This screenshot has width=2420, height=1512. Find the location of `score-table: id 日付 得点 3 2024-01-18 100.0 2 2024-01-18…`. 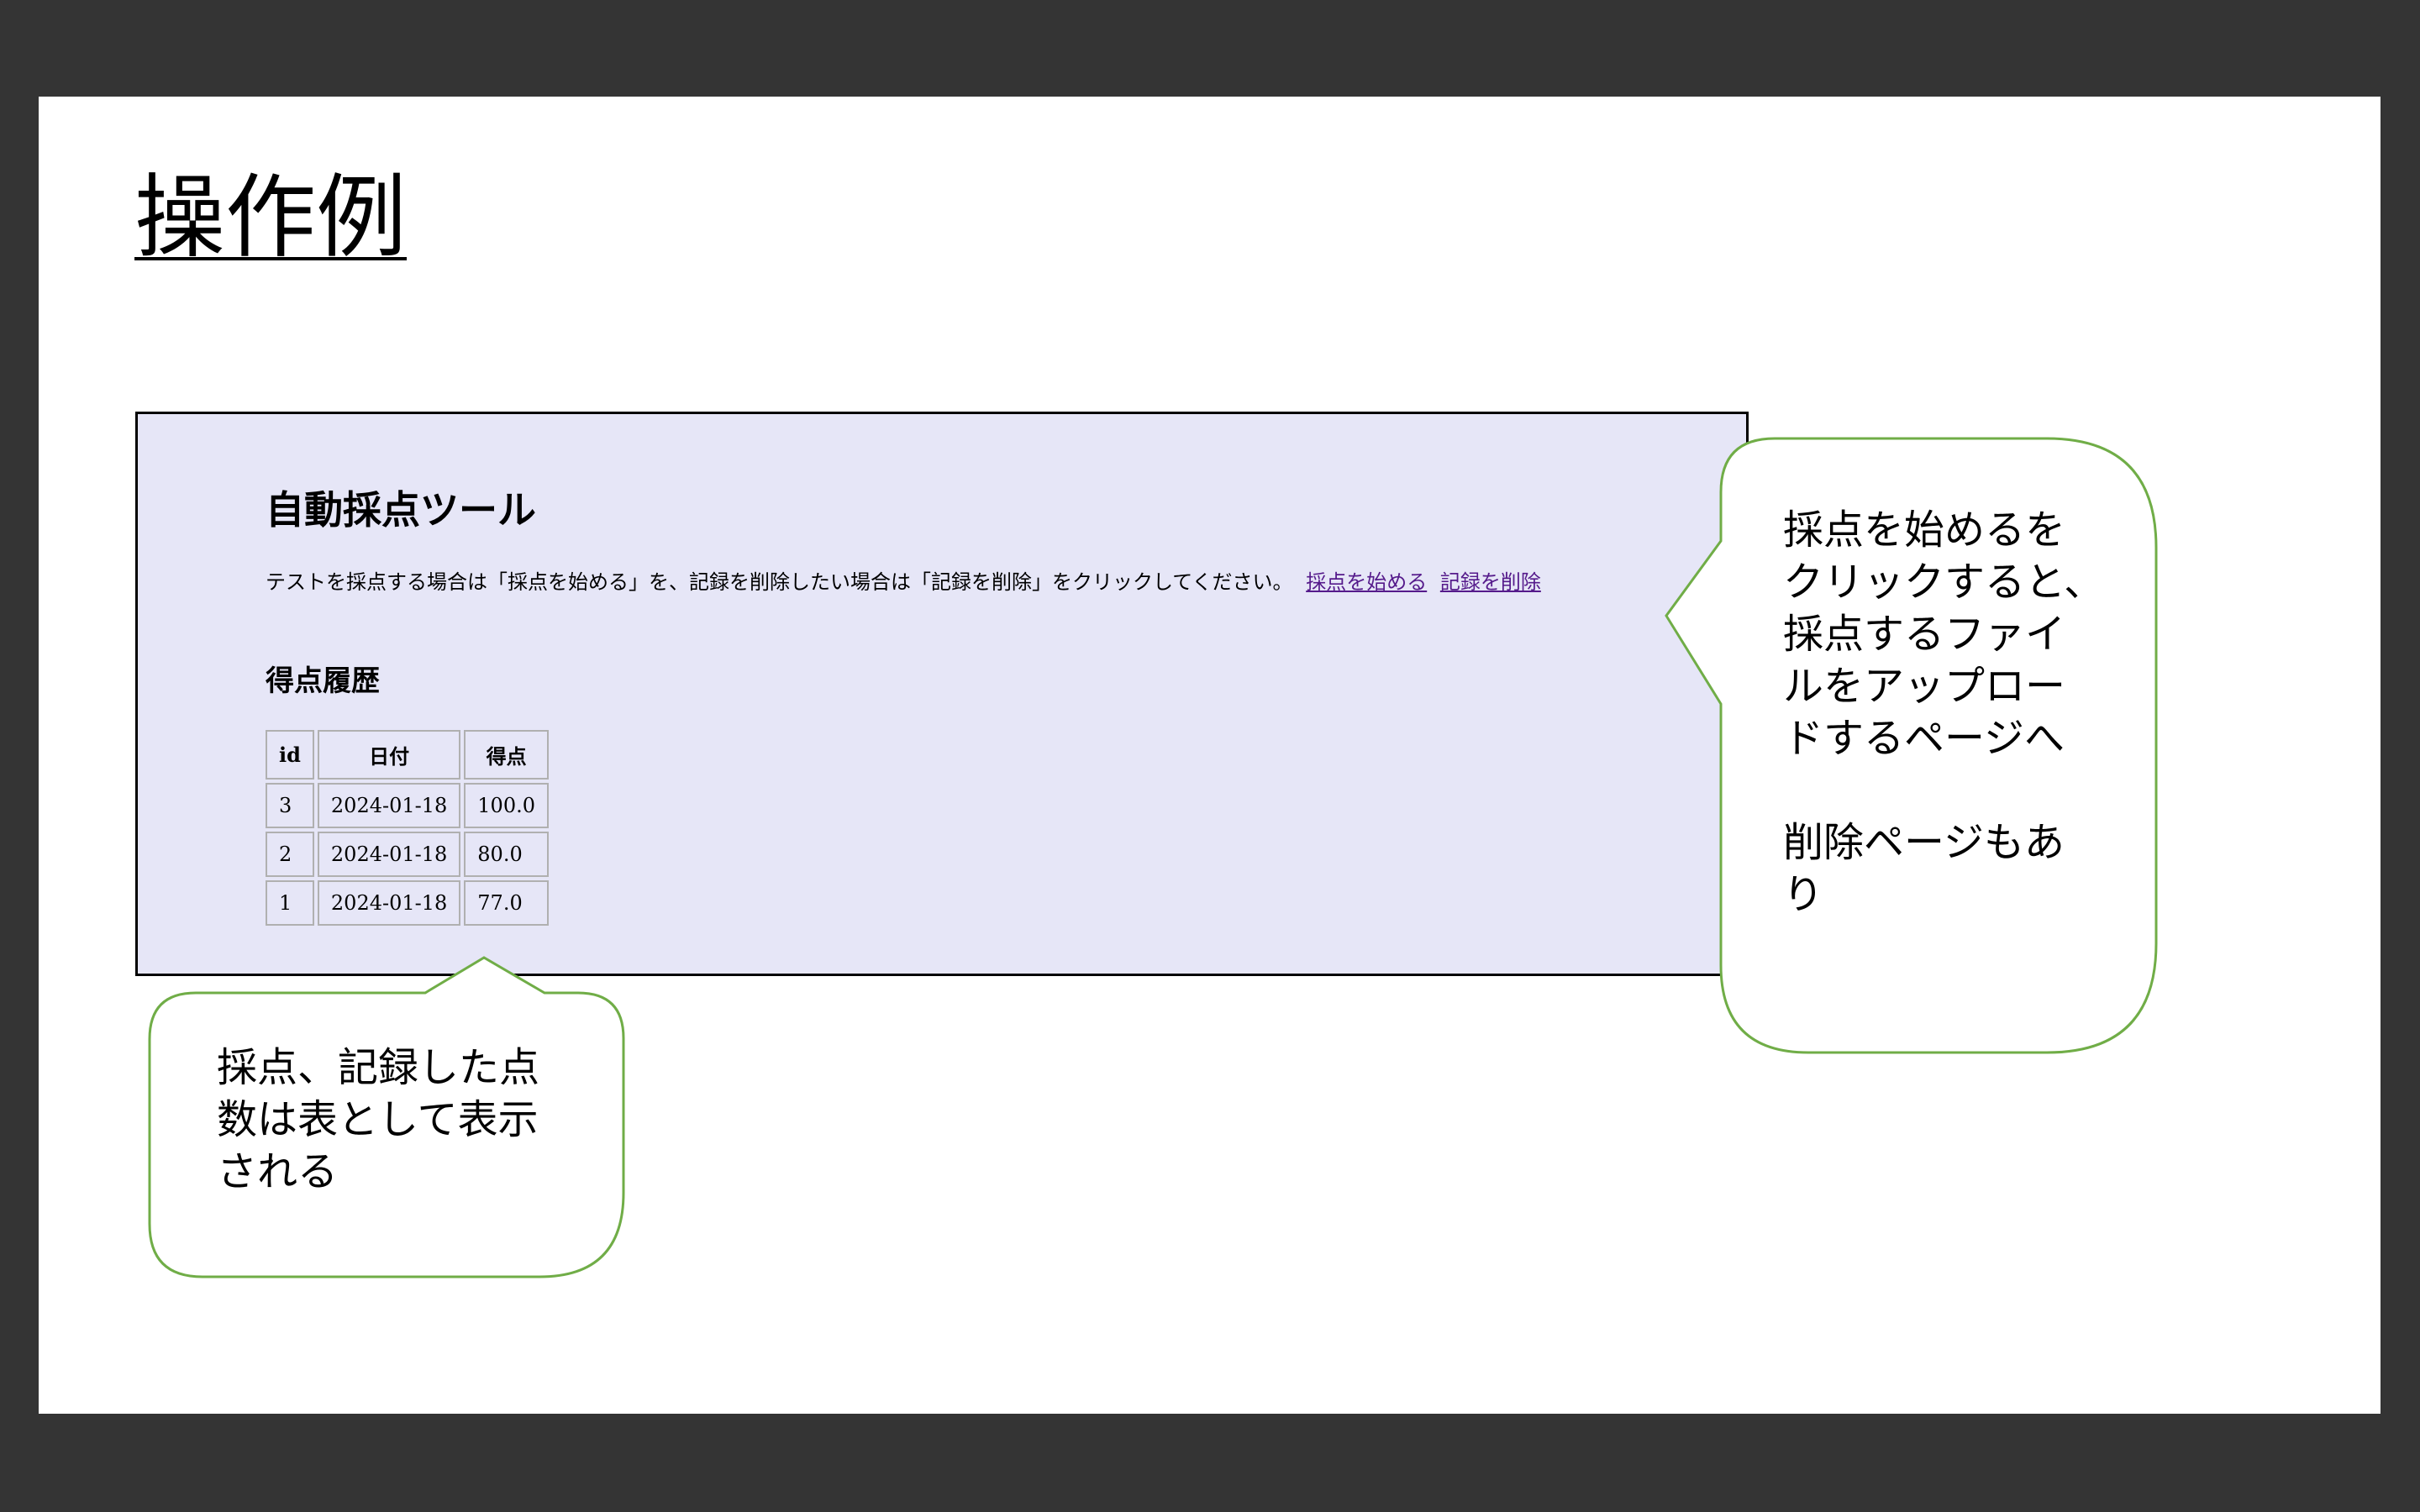

score-table: id 日付 得点 3 2024-01-18 100.0 2 2024-01-18… is located at coordinates (407, 828).